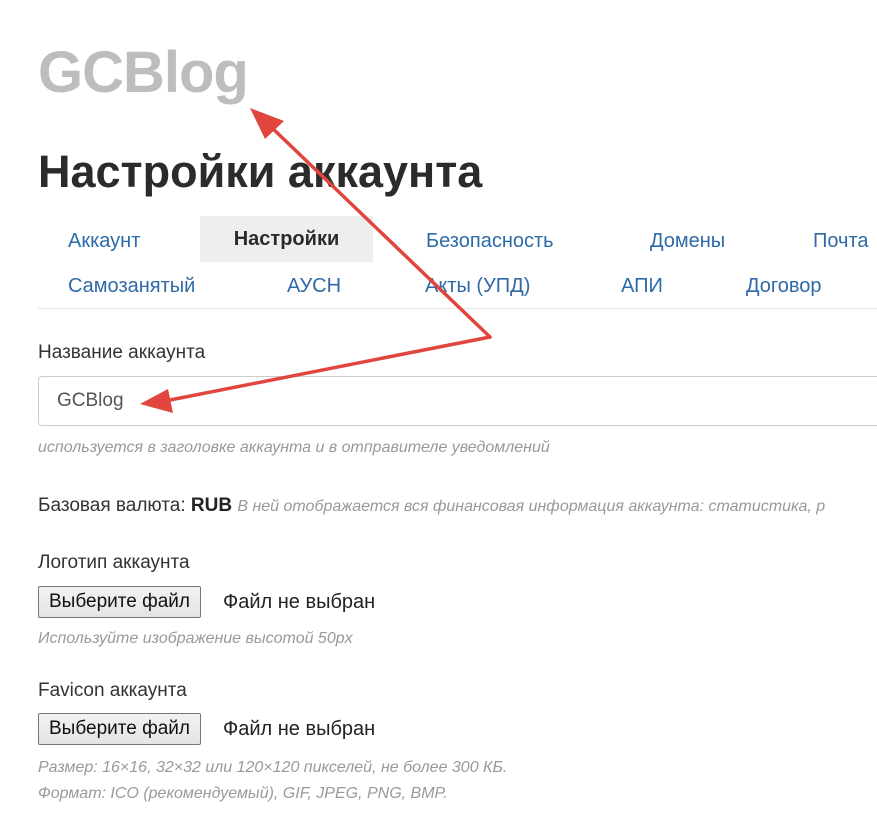 This screenshot has width=877, height=821. Describe the element at coordinates (477, 286) in the screenshot. I see `tab-acts: Акты (УПД)` at that location.